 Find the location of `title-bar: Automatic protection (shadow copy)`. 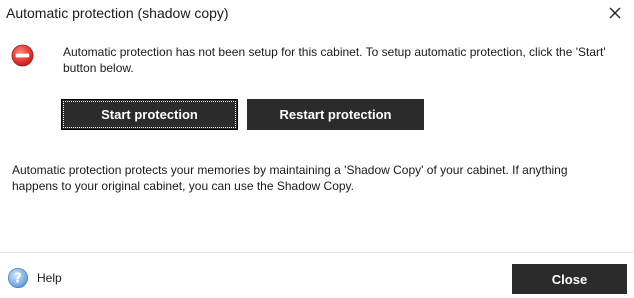

title-bar: Automatic protection (shadow copy) is located at coordinates (317, 14).